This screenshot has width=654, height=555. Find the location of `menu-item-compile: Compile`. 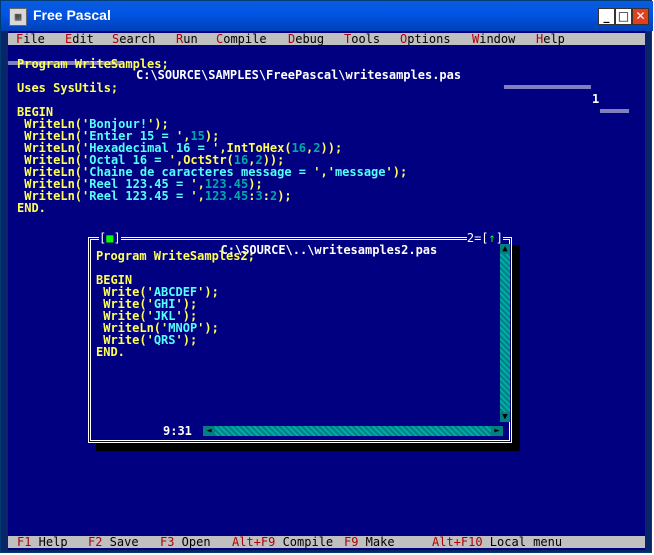

menu-item-compile: Compile is located at coordinates (241, 39).